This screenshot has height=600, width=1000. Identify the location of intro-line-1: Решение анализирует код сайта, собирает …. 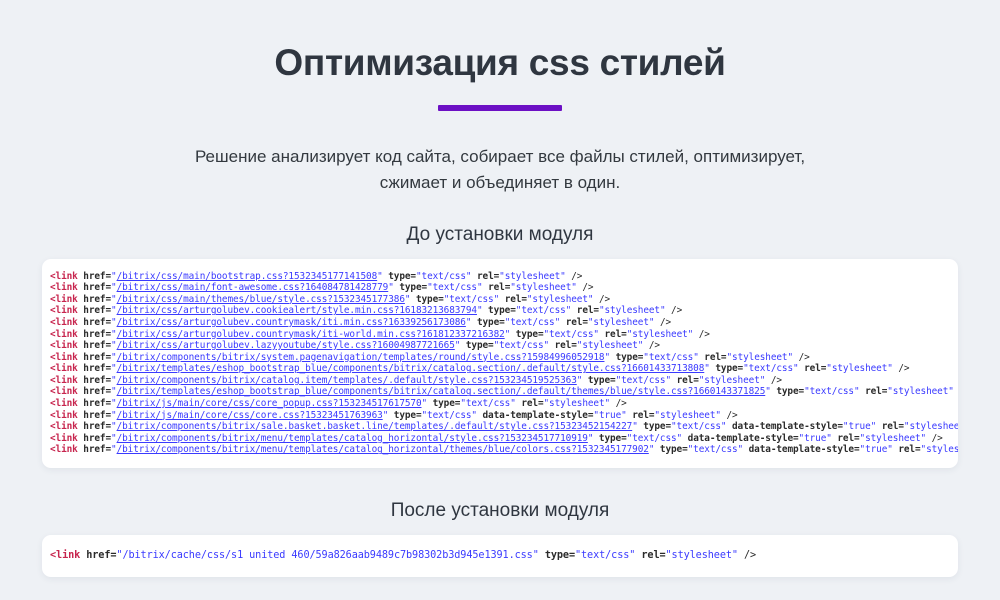
(500, 156).